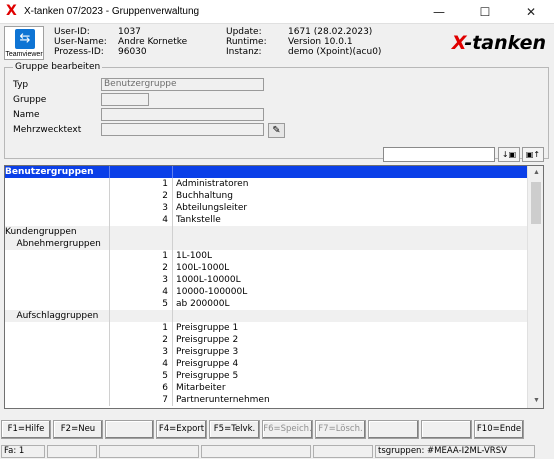 The height and width of the screenshot is (459, 554). What do you see at coordinates (244, 32) in the screenshot?
I see `update-label: Update:` at bounding box center [244, 32].